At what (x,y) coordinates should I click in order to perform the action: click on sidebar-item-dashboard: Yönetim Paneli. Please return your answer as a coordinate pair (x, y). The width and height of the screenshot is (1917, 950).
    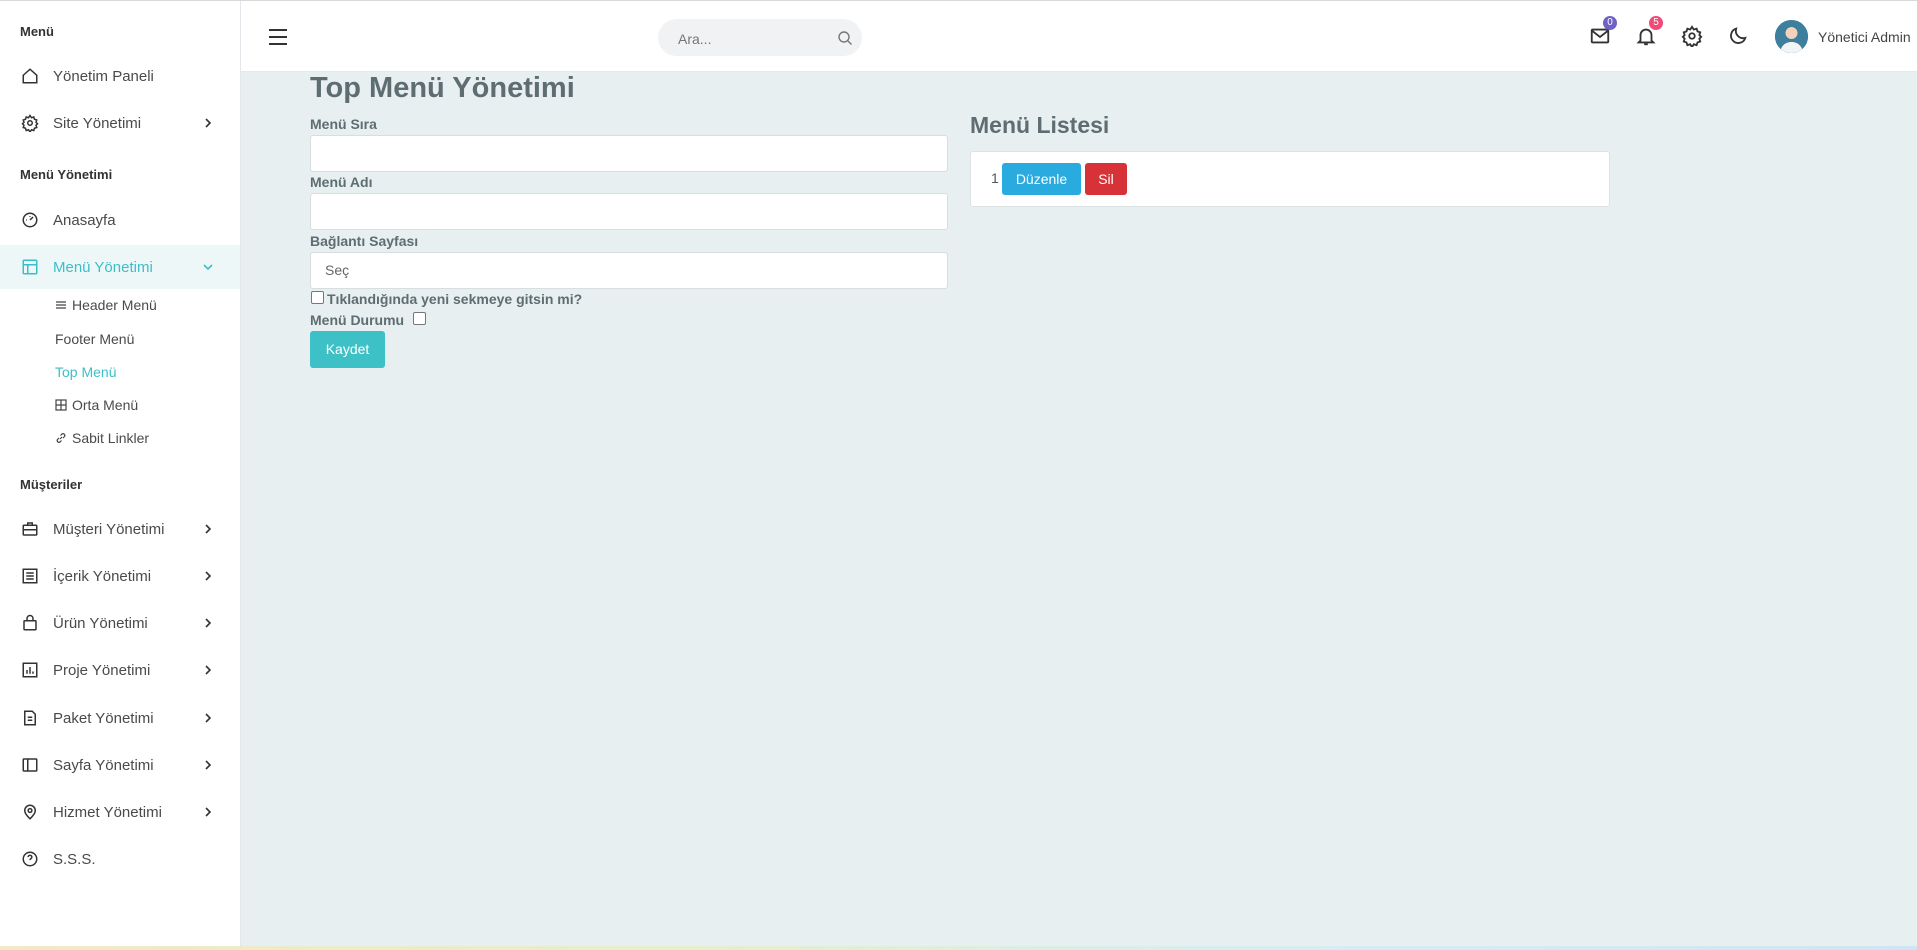
    Looking at the image, I should click on (120, 76).